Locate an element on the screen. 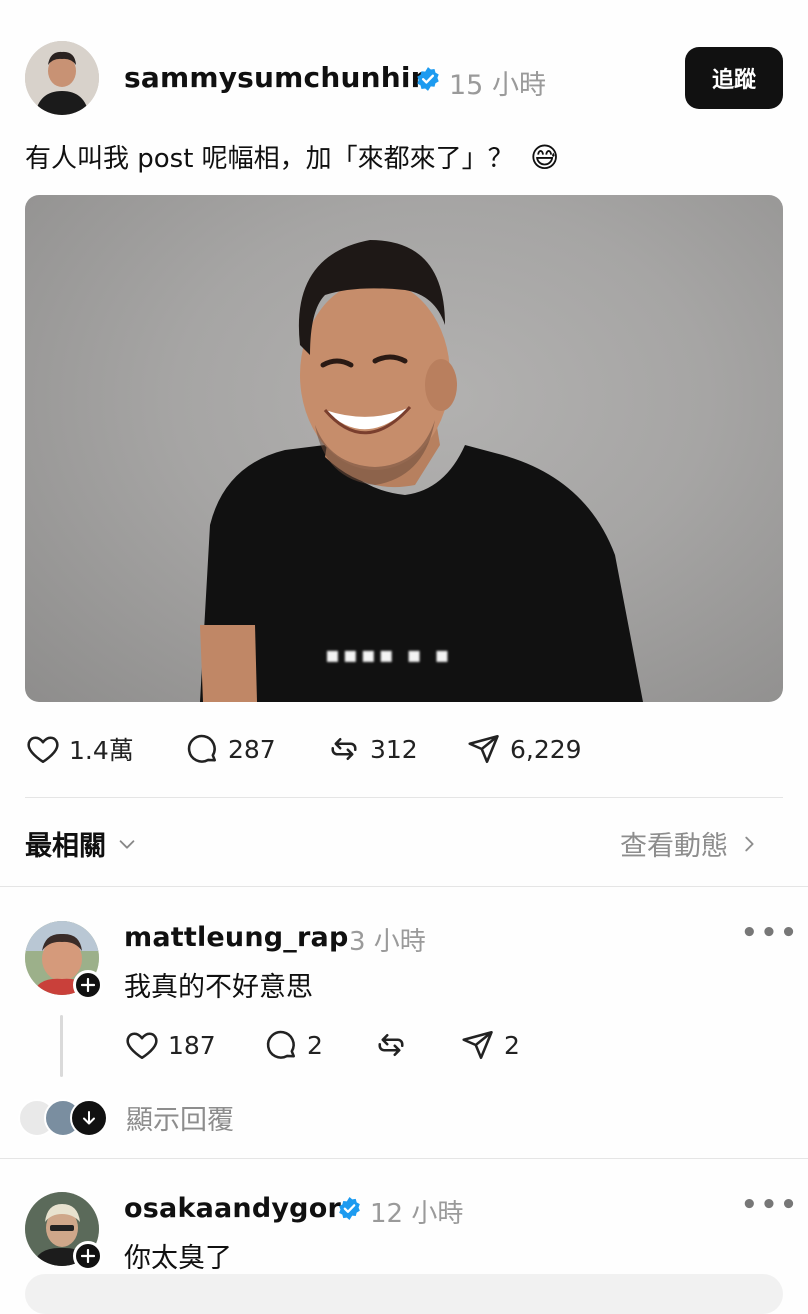 The image size is (808, 1314). comment-reply-button: 2 is located at coordinates (293, 1045).